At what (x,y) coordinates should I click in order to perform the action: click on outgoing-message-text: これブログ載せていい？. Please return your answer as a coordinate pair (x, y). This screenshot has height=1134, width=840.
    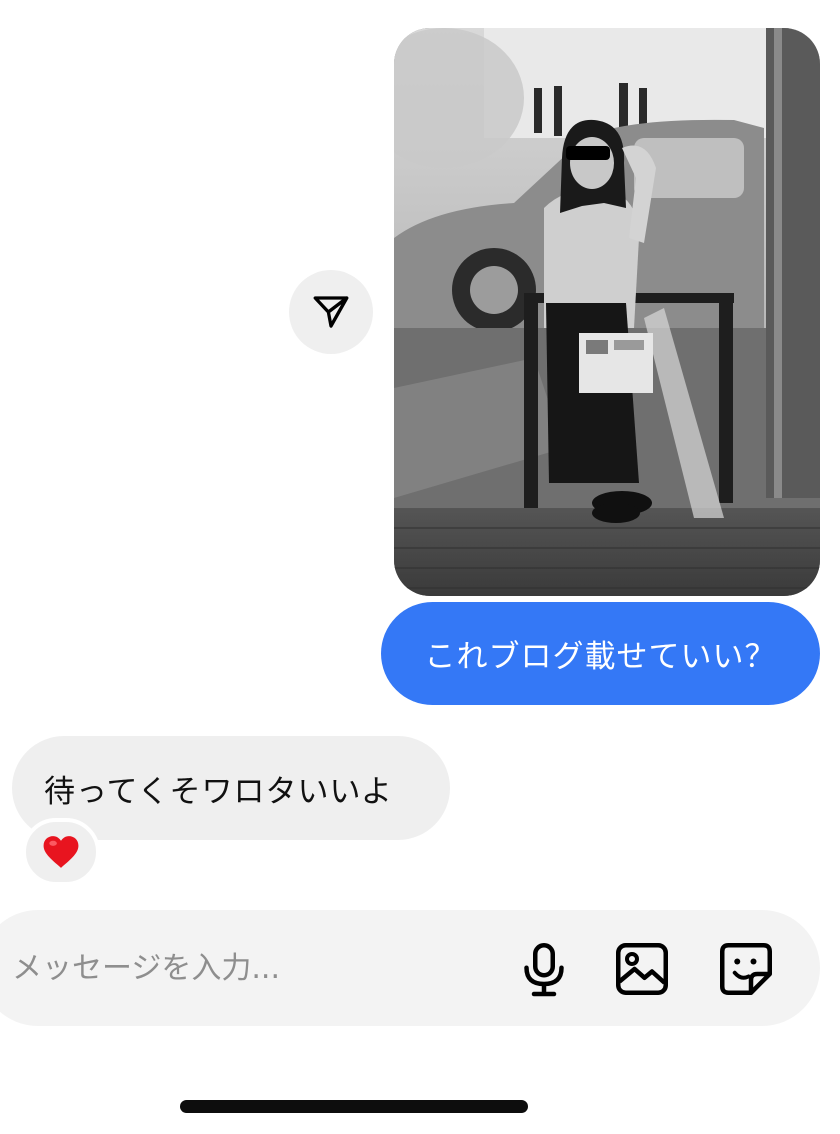
    Looking at the image, I should click on (600, 657).